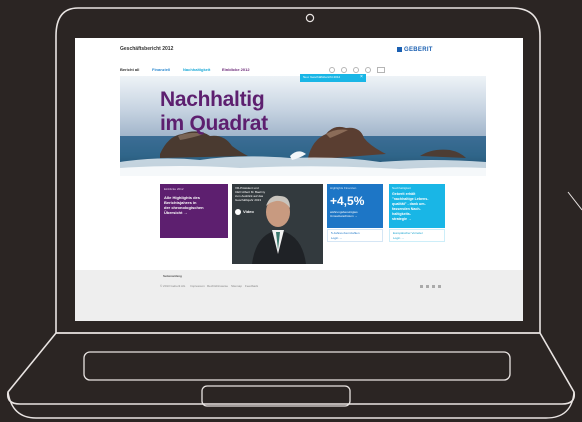 Image resolution: width=582 pixels, height=422 pixels. Describe the element at coordinates (217, 286) in the screenshot. I see `footer-link-rechtshinweise: Rechtshinweise` at that location.